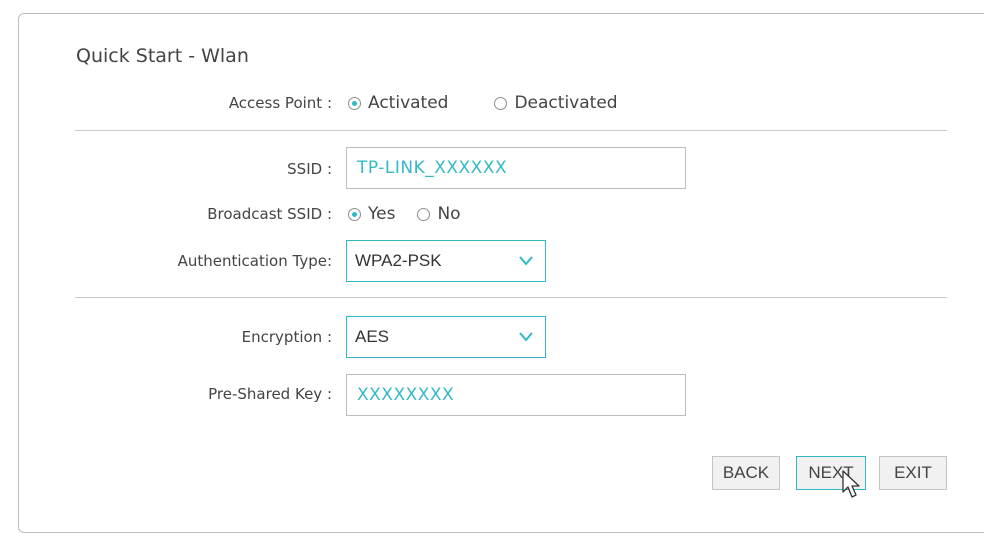 This screenshot has width=984, height=533. Describe the element at coordinates (831, 473) in the screenshot. I see `next-button: NEXT` at that location.